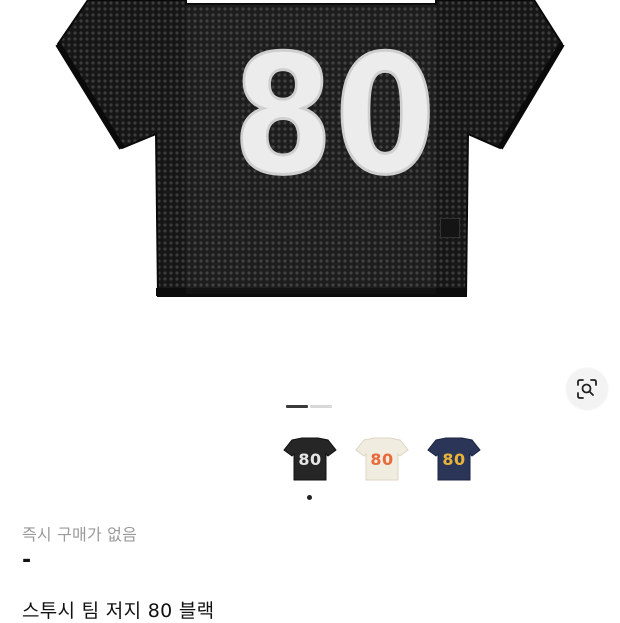 Image resolution: width=620 pixels, height=623 pixels. Describe the element at coordinates (297, 406) in the screenshot. I see `carousel-indicator-active` at that location.